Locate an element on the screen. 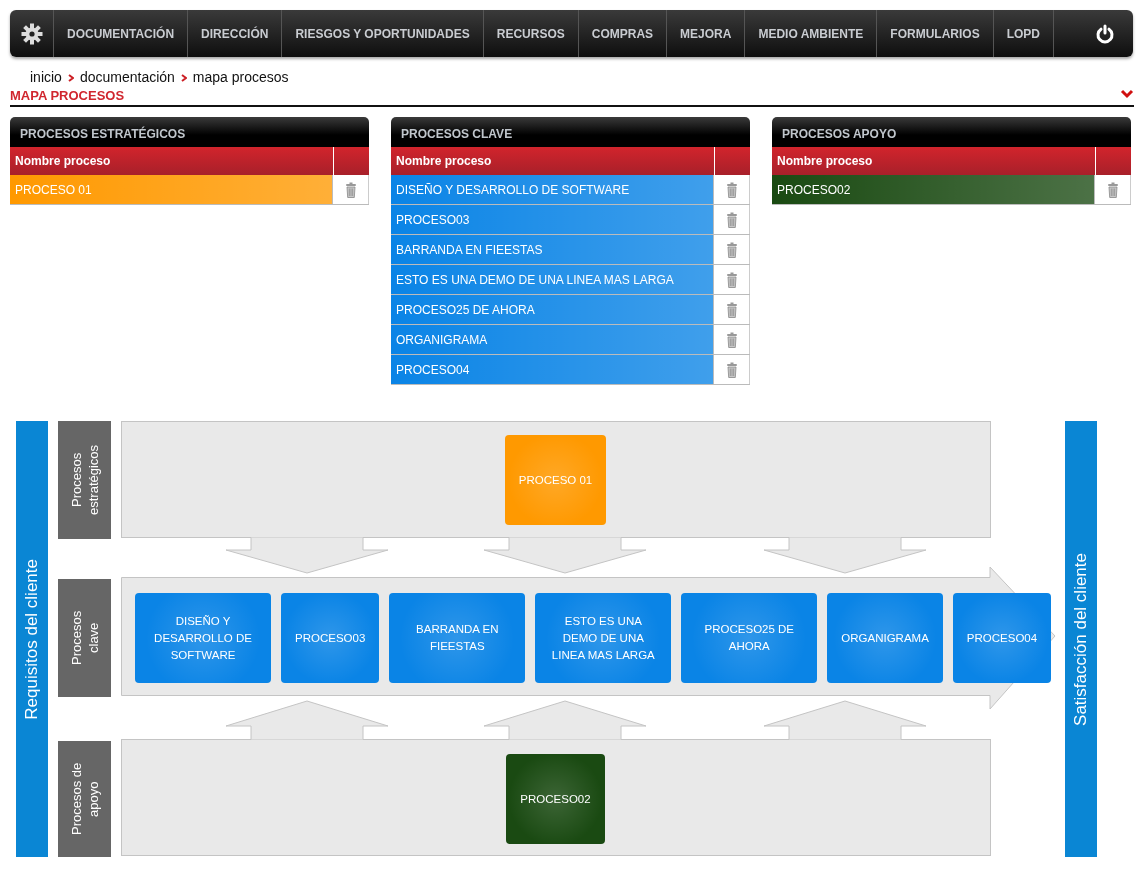  breadcrumb-link: mapa procesos is located at coordinates (240, 77).